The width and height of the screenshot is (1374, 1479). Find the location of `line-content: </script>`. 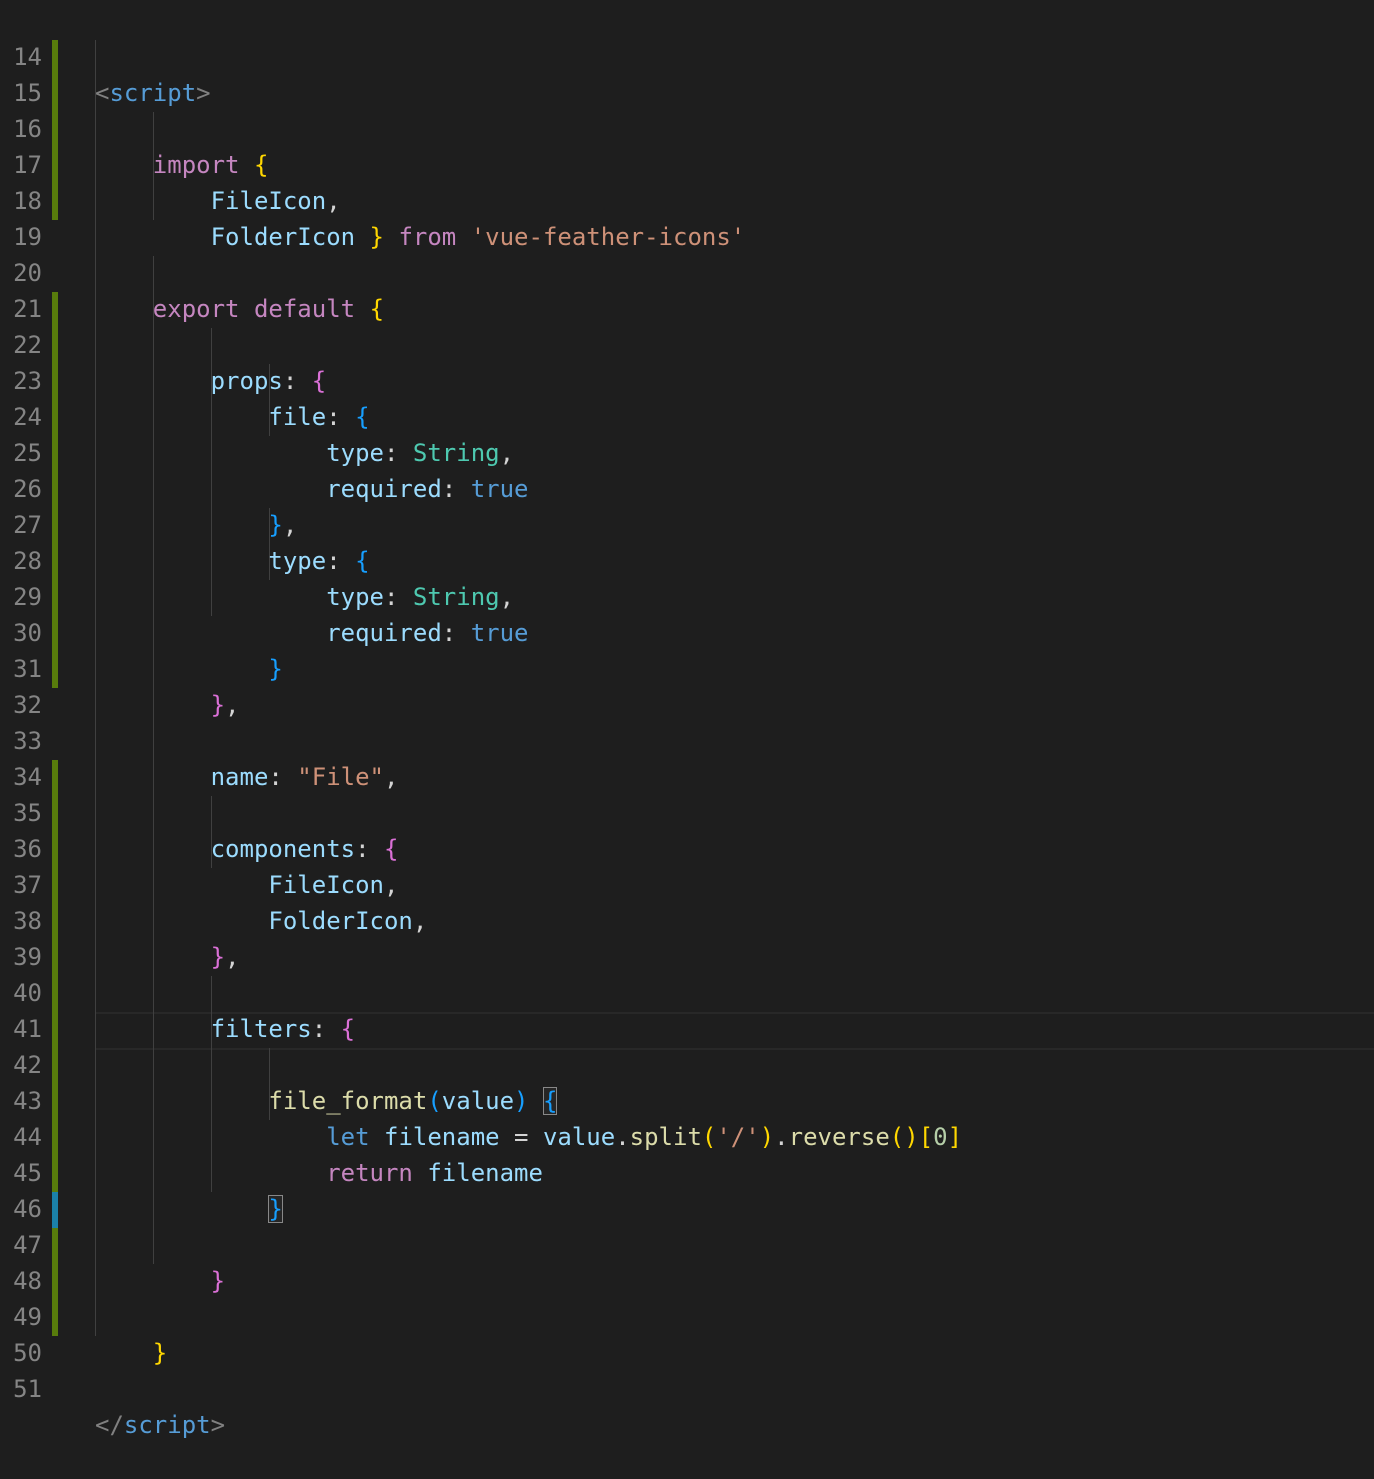

line-content: </script> is located at coordinates (160, 1425).